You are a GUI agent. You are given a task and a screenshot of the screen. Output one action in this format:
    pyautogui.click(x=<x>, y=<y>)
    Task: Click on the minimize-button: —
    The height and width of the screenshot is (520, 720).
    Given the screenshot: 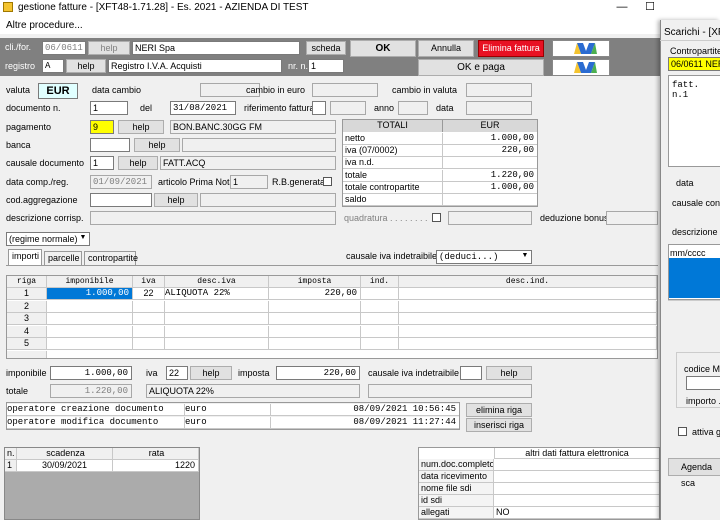 What is the action you would take?
    pyautogui.click(x=622, y=8)
    